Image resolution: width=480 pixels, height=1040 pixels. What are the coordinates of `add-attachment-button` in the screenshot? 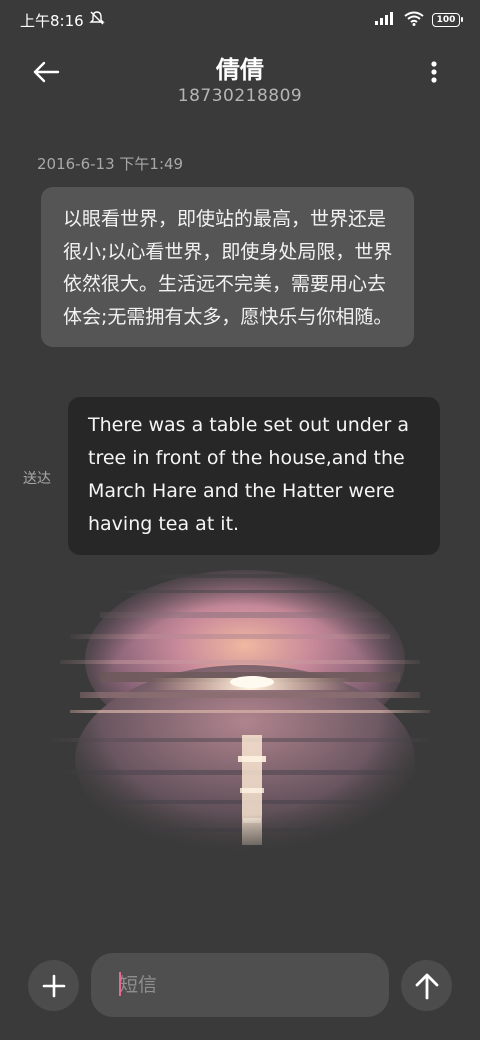 It's located at (53, 985).